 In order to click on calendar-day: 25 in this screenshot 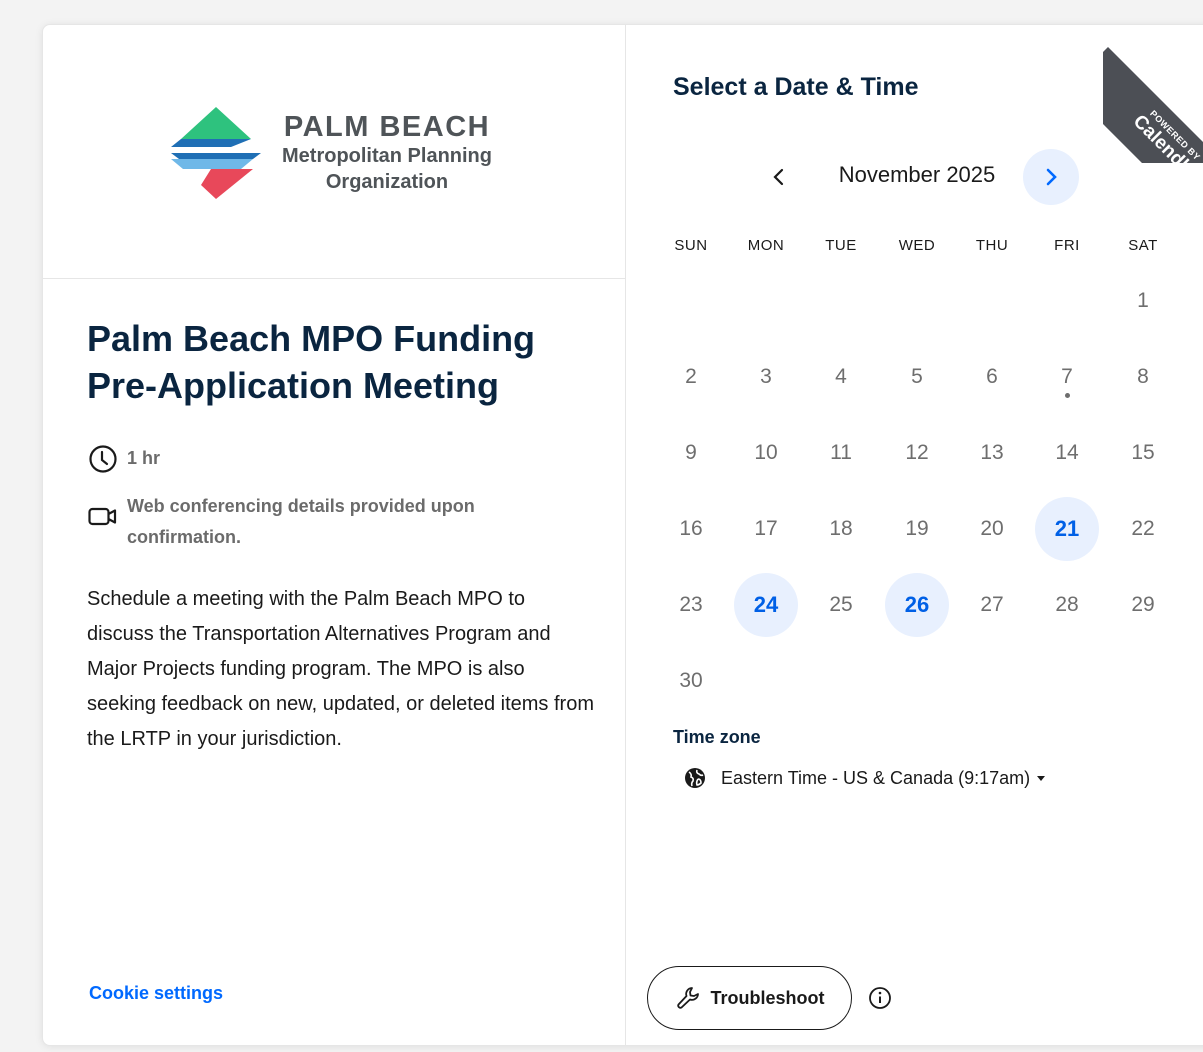, I will do `click(841, 605)`.